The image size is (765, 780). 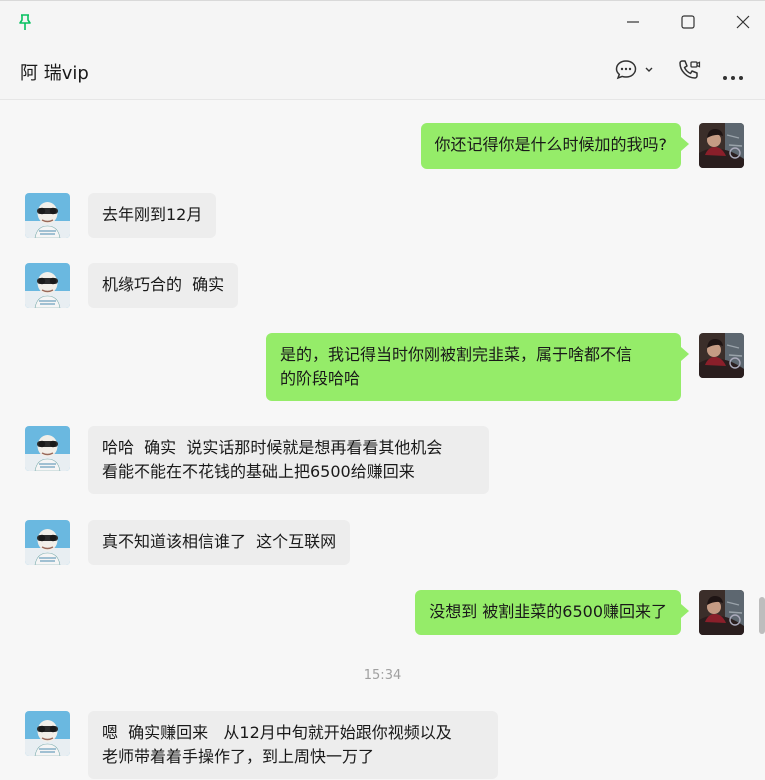 I want to click on scrollbar-thumb, so click(x=762, y=615).